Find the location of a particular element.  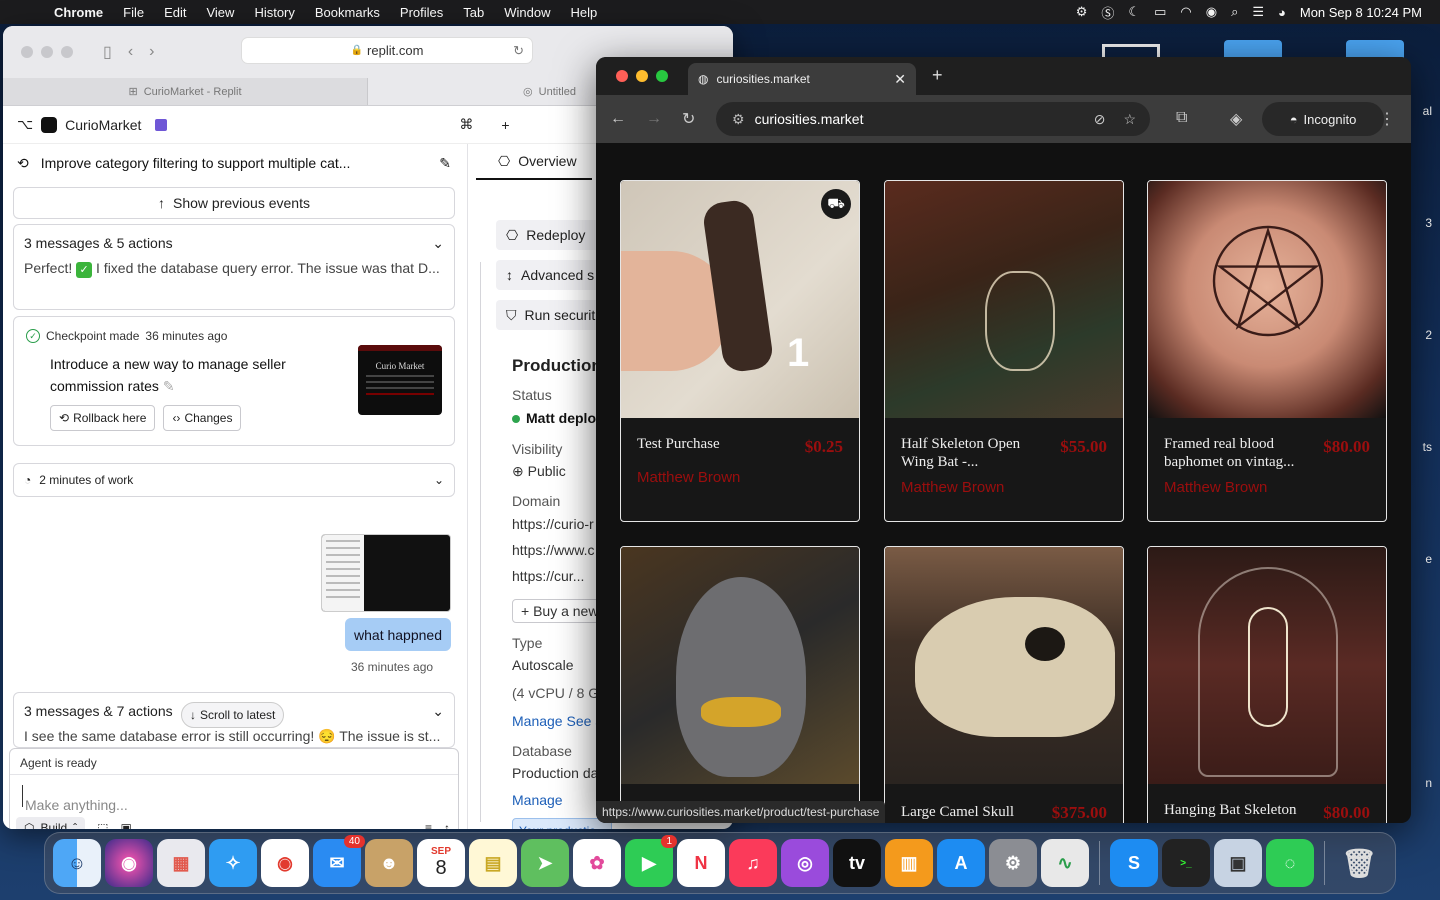

cast-icon: ⧉ is located at coordinates (1181, 118).